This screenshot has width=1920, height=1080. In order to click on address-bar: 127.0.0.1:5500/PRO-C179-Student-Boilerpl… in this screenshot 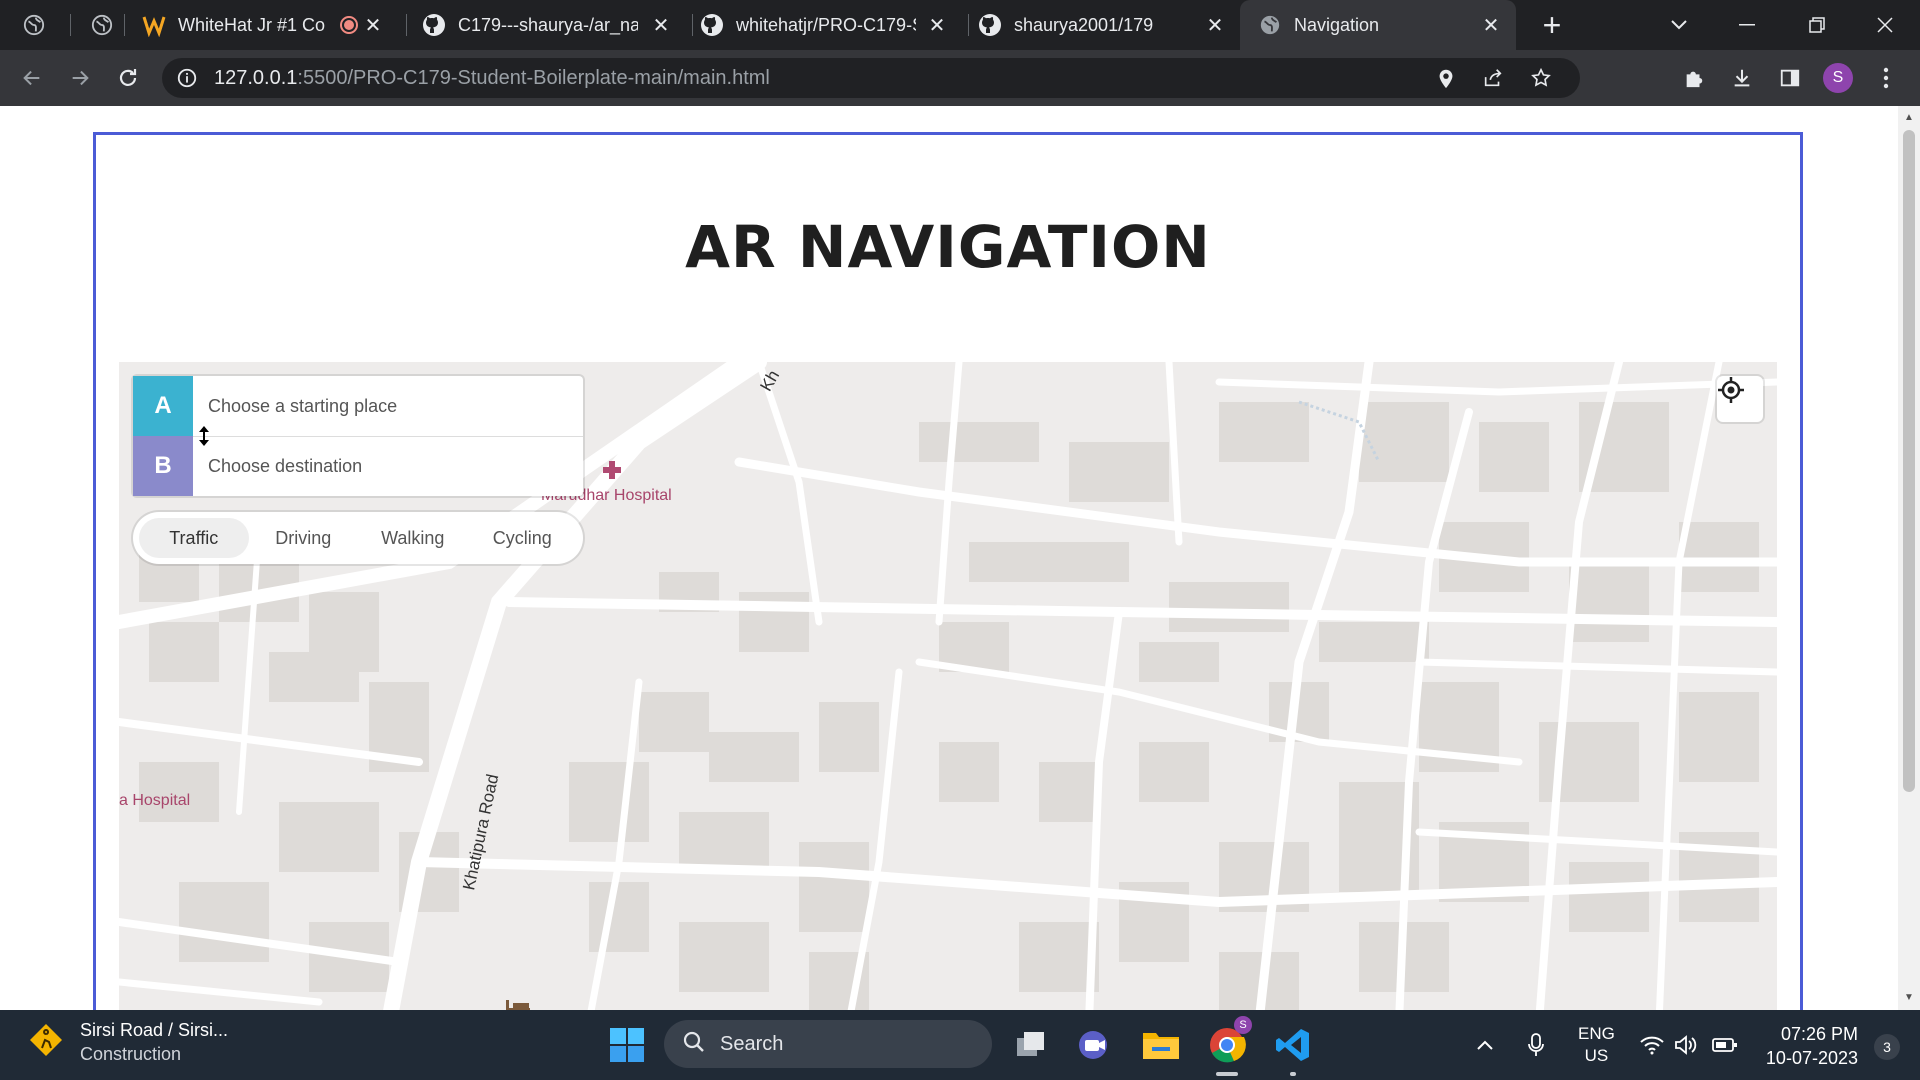, I will do `click(871, 78)`.